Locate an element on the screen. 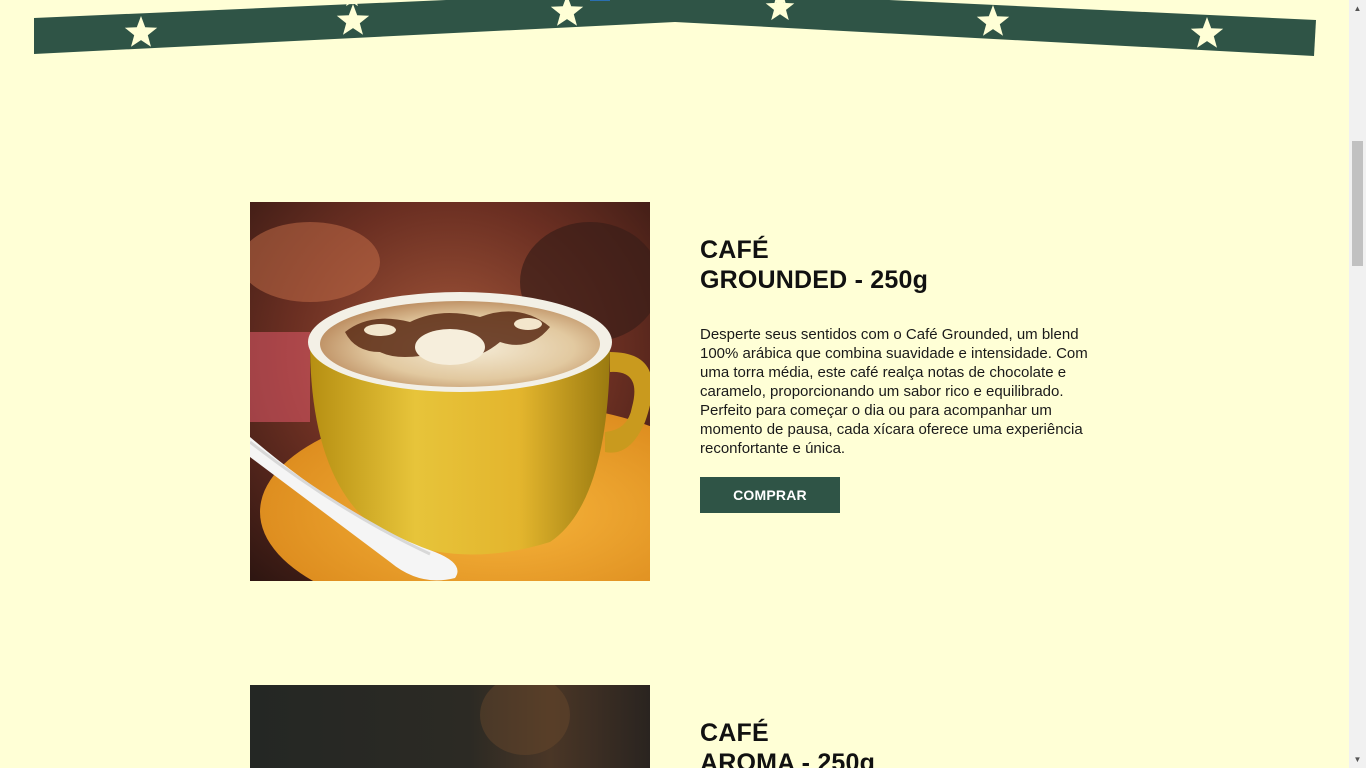 The width and height of the screenshot is (1366, 768). product-title-line2: AROMA - 250g is located at coordinates (788, 758).